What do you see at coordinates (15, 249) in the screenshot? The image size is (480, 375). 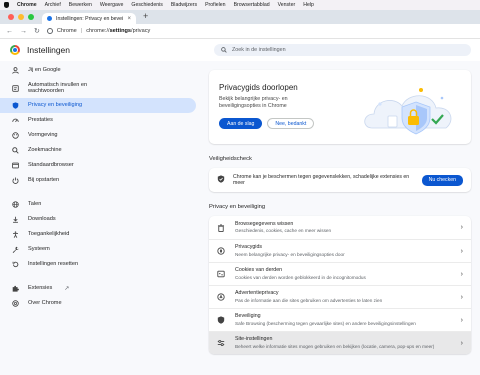 I see `wrench-icon` at bounding box center [15, 249].